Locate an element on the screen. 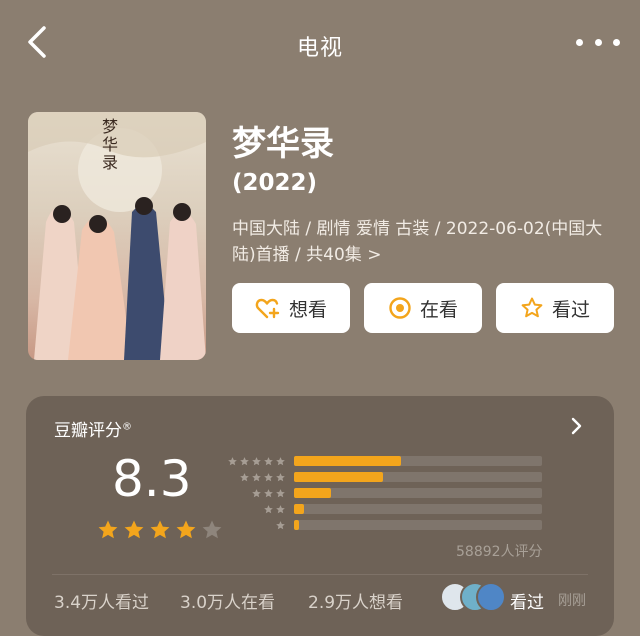 The height and width of the screenshot is (636, 640). watching-button: 在看 is located at coordinates (423, 308).